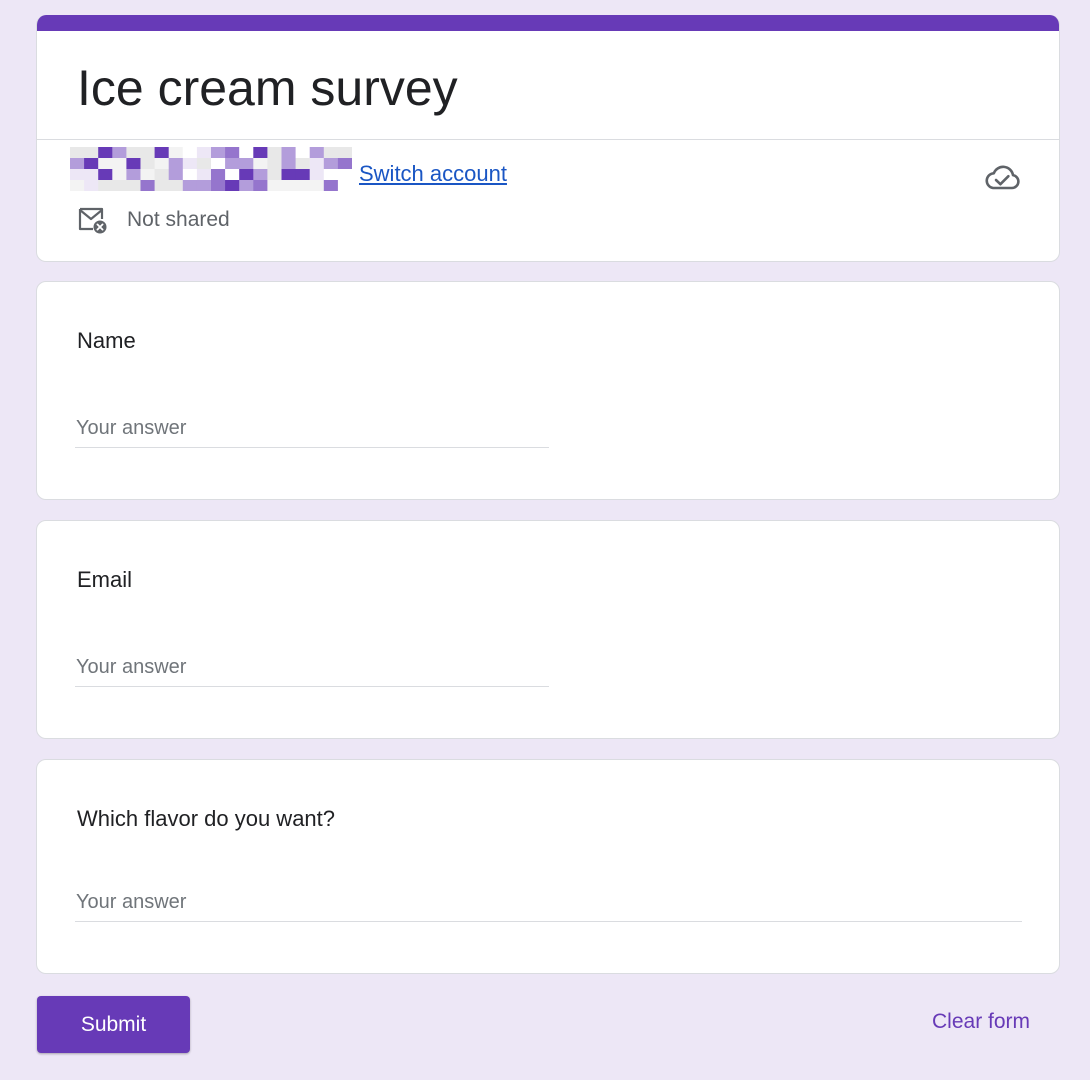 The image size is (1090, 1080). I want to click on switch-account-link: Switch account, so click(433, 174).